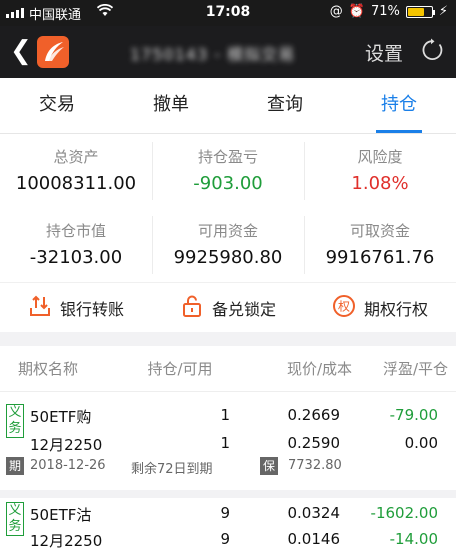 This screenshot has height=552, width=456. What do you see at coordinates (76, 245) in the screenshot?
I see `position-value-cell: 持仓市值 -32103.00` at bounding box center [76, 245].